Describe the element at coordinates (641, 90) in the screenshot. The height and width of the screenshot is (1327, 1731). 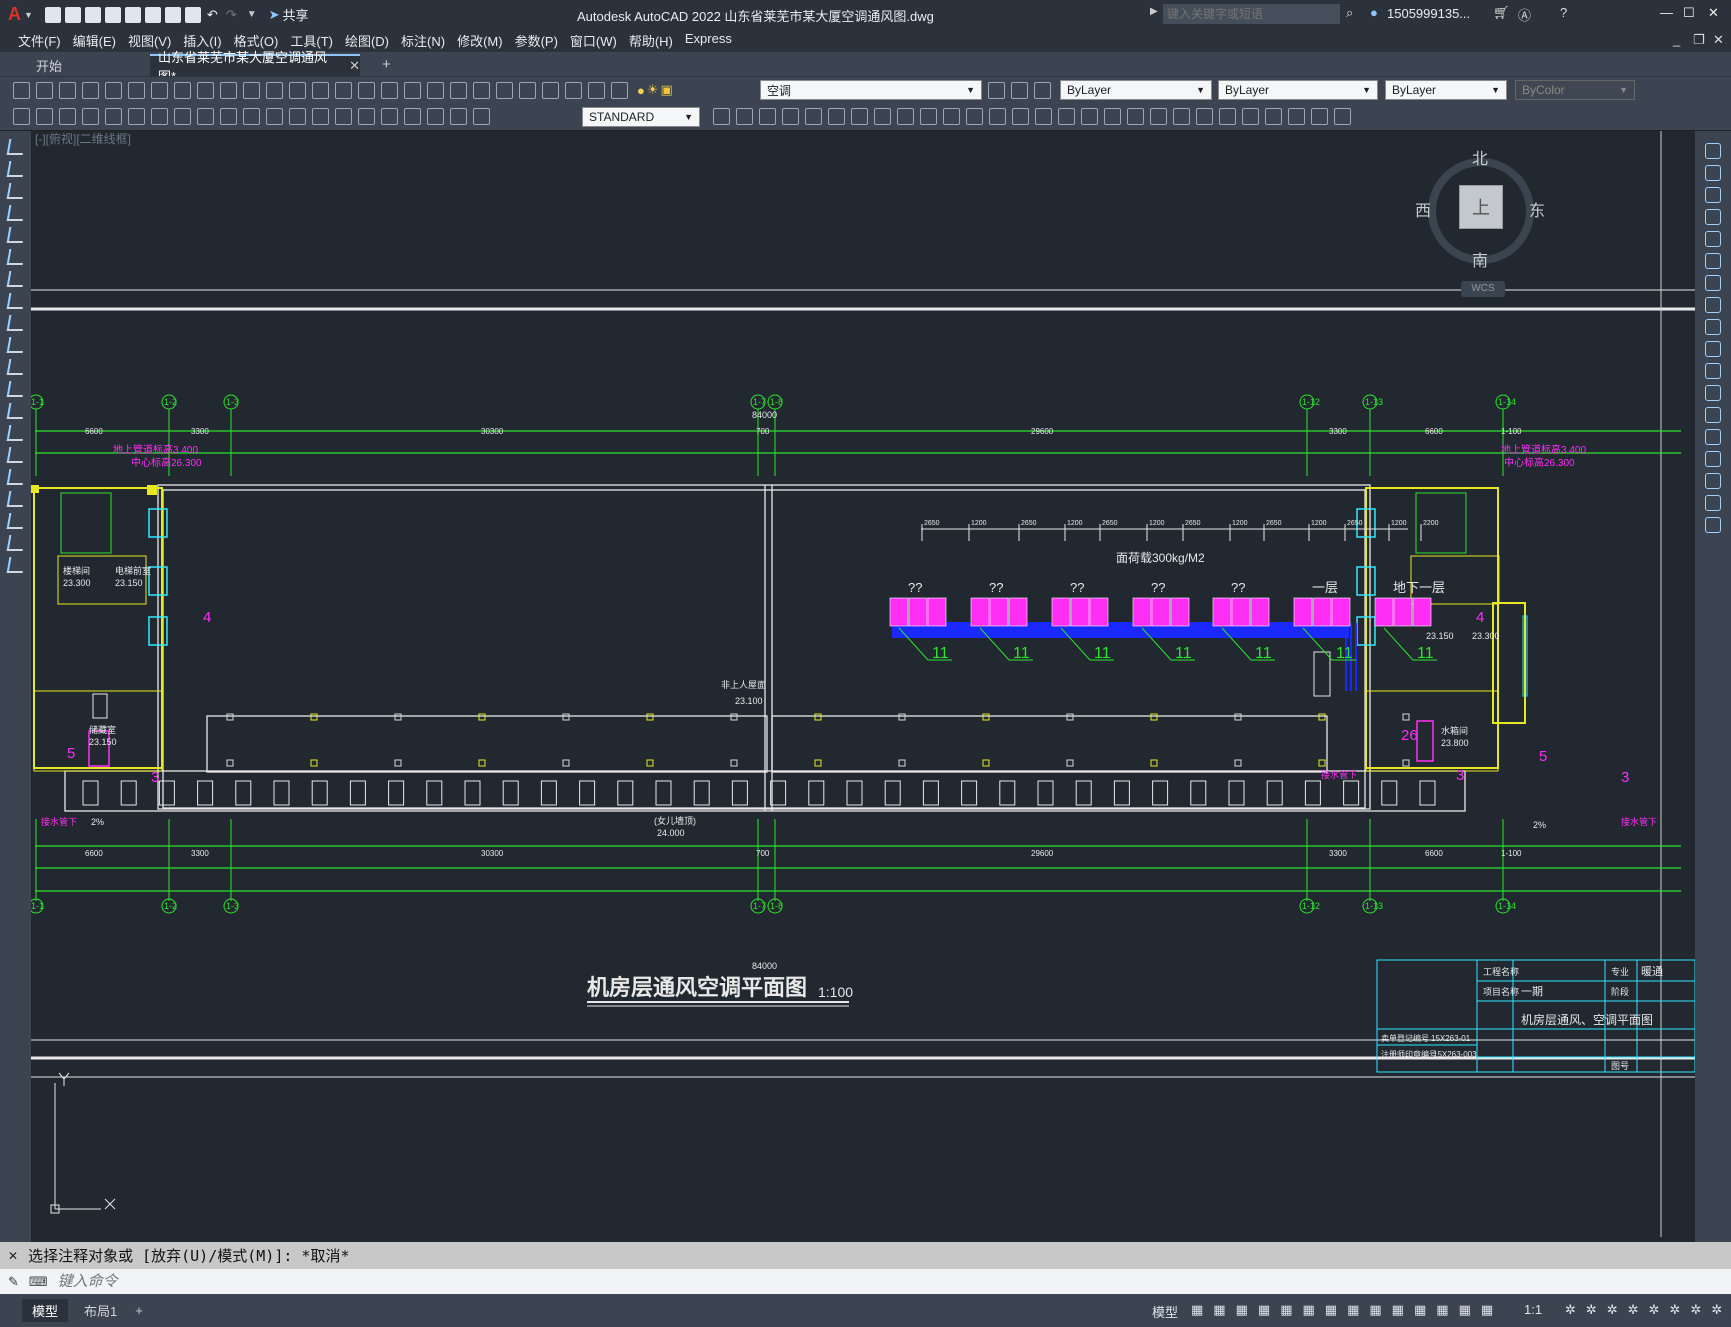
I see `layer-bulb-icon: ●` at that location.